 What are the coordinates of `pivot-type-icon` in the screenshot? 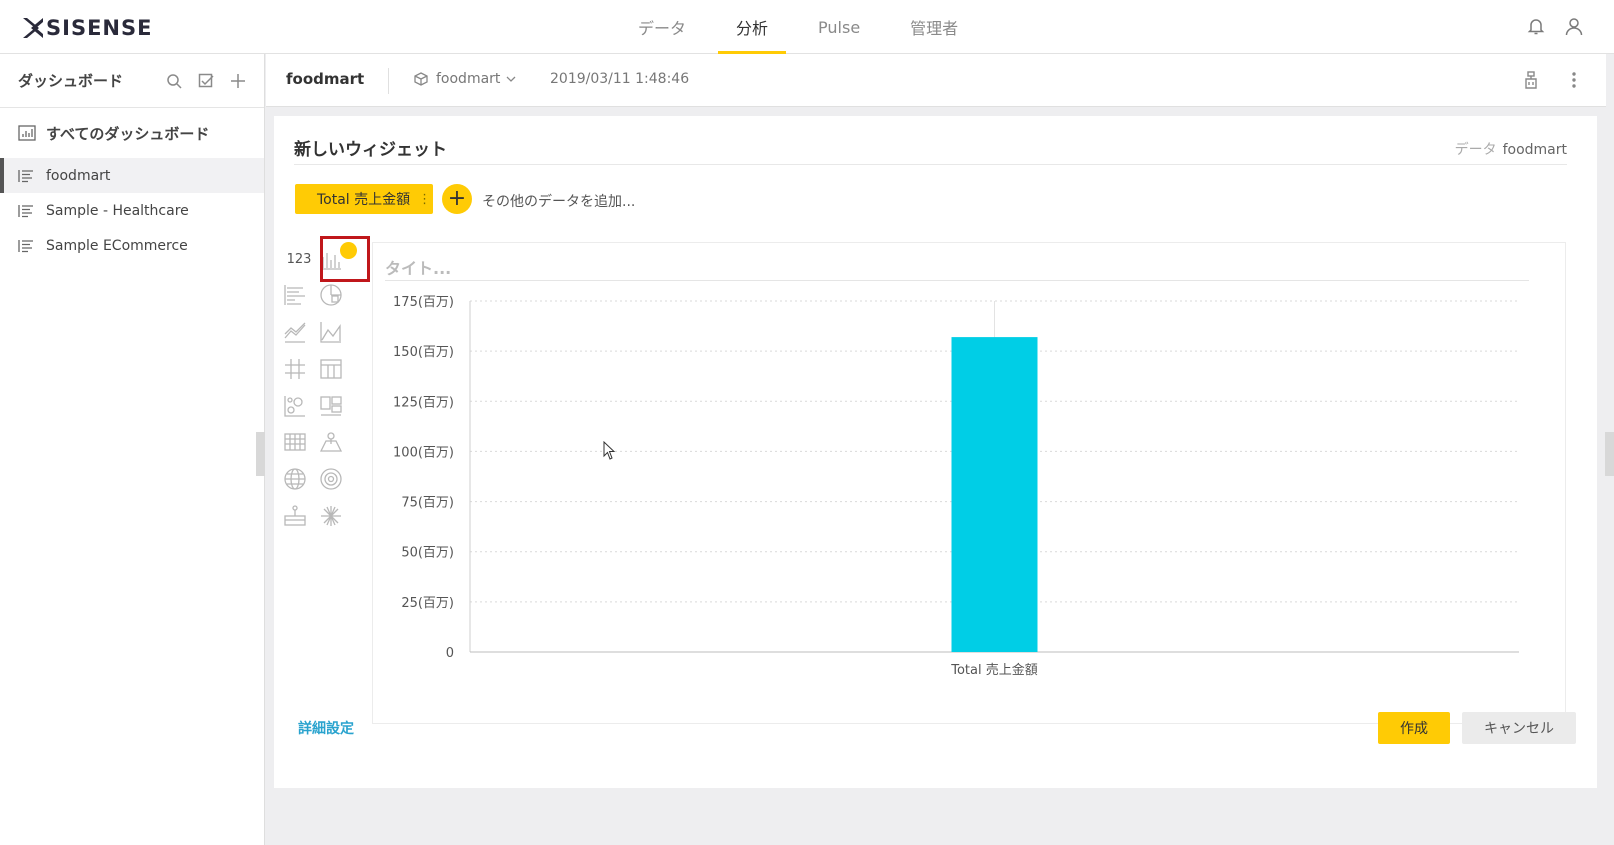 It's located at (295, 369).